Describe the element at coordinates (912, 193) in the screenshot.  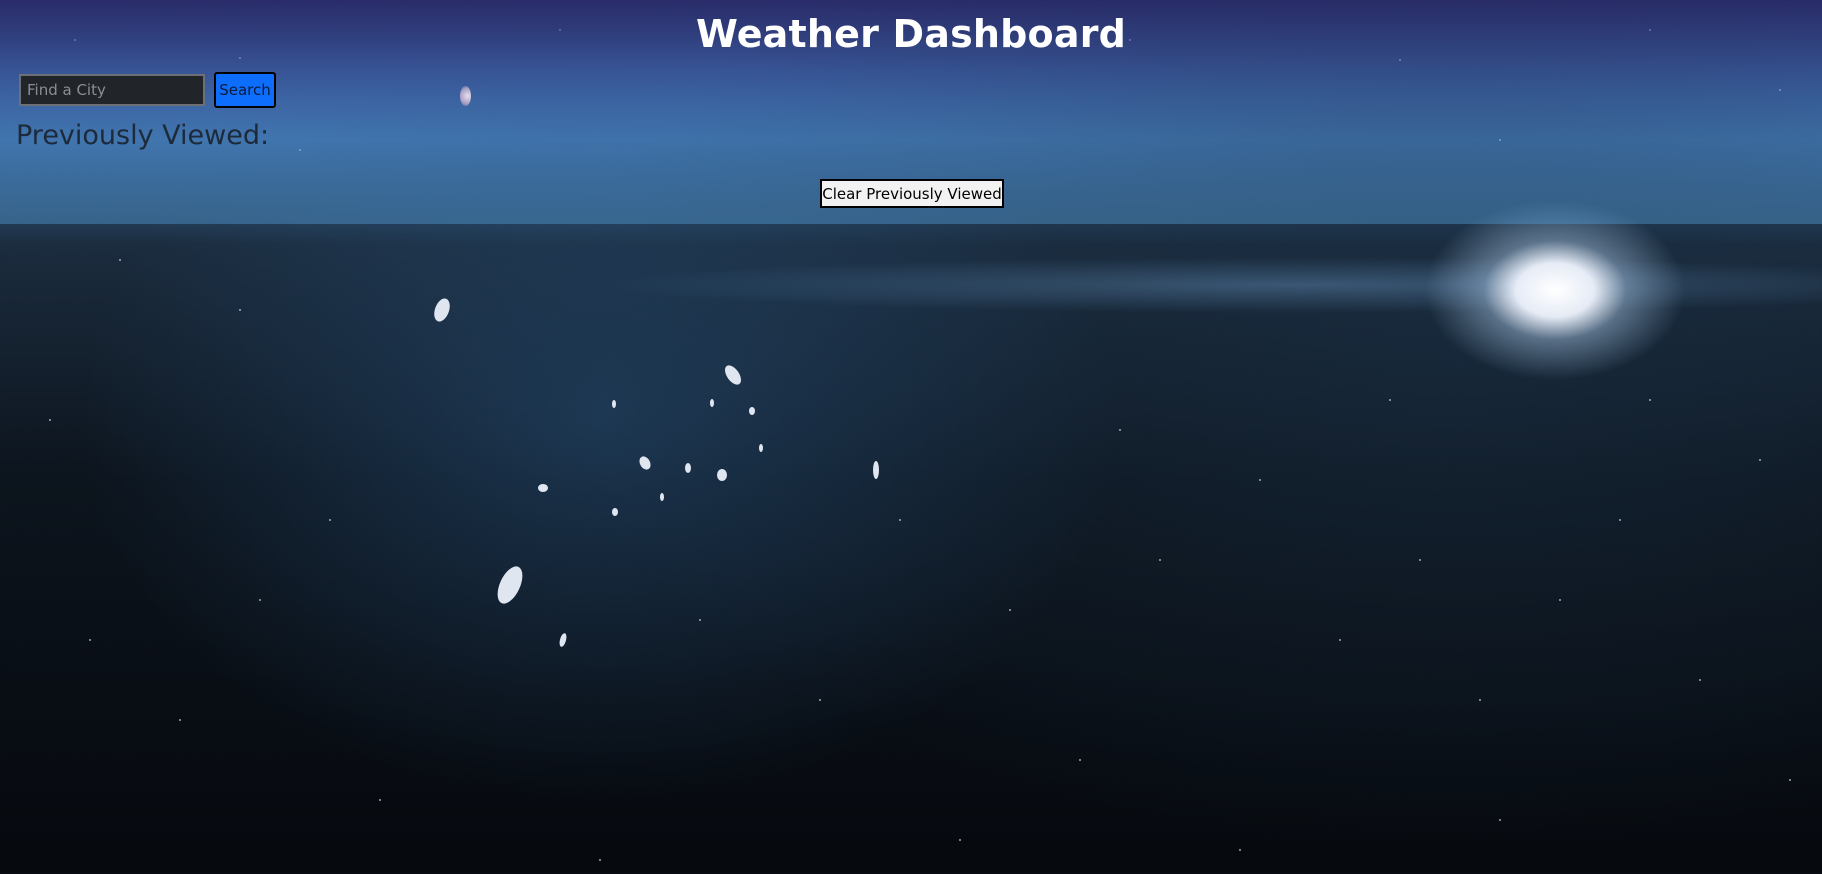
I see `clear-previously-viewed-button: Clear Previously Viewed` at that location.